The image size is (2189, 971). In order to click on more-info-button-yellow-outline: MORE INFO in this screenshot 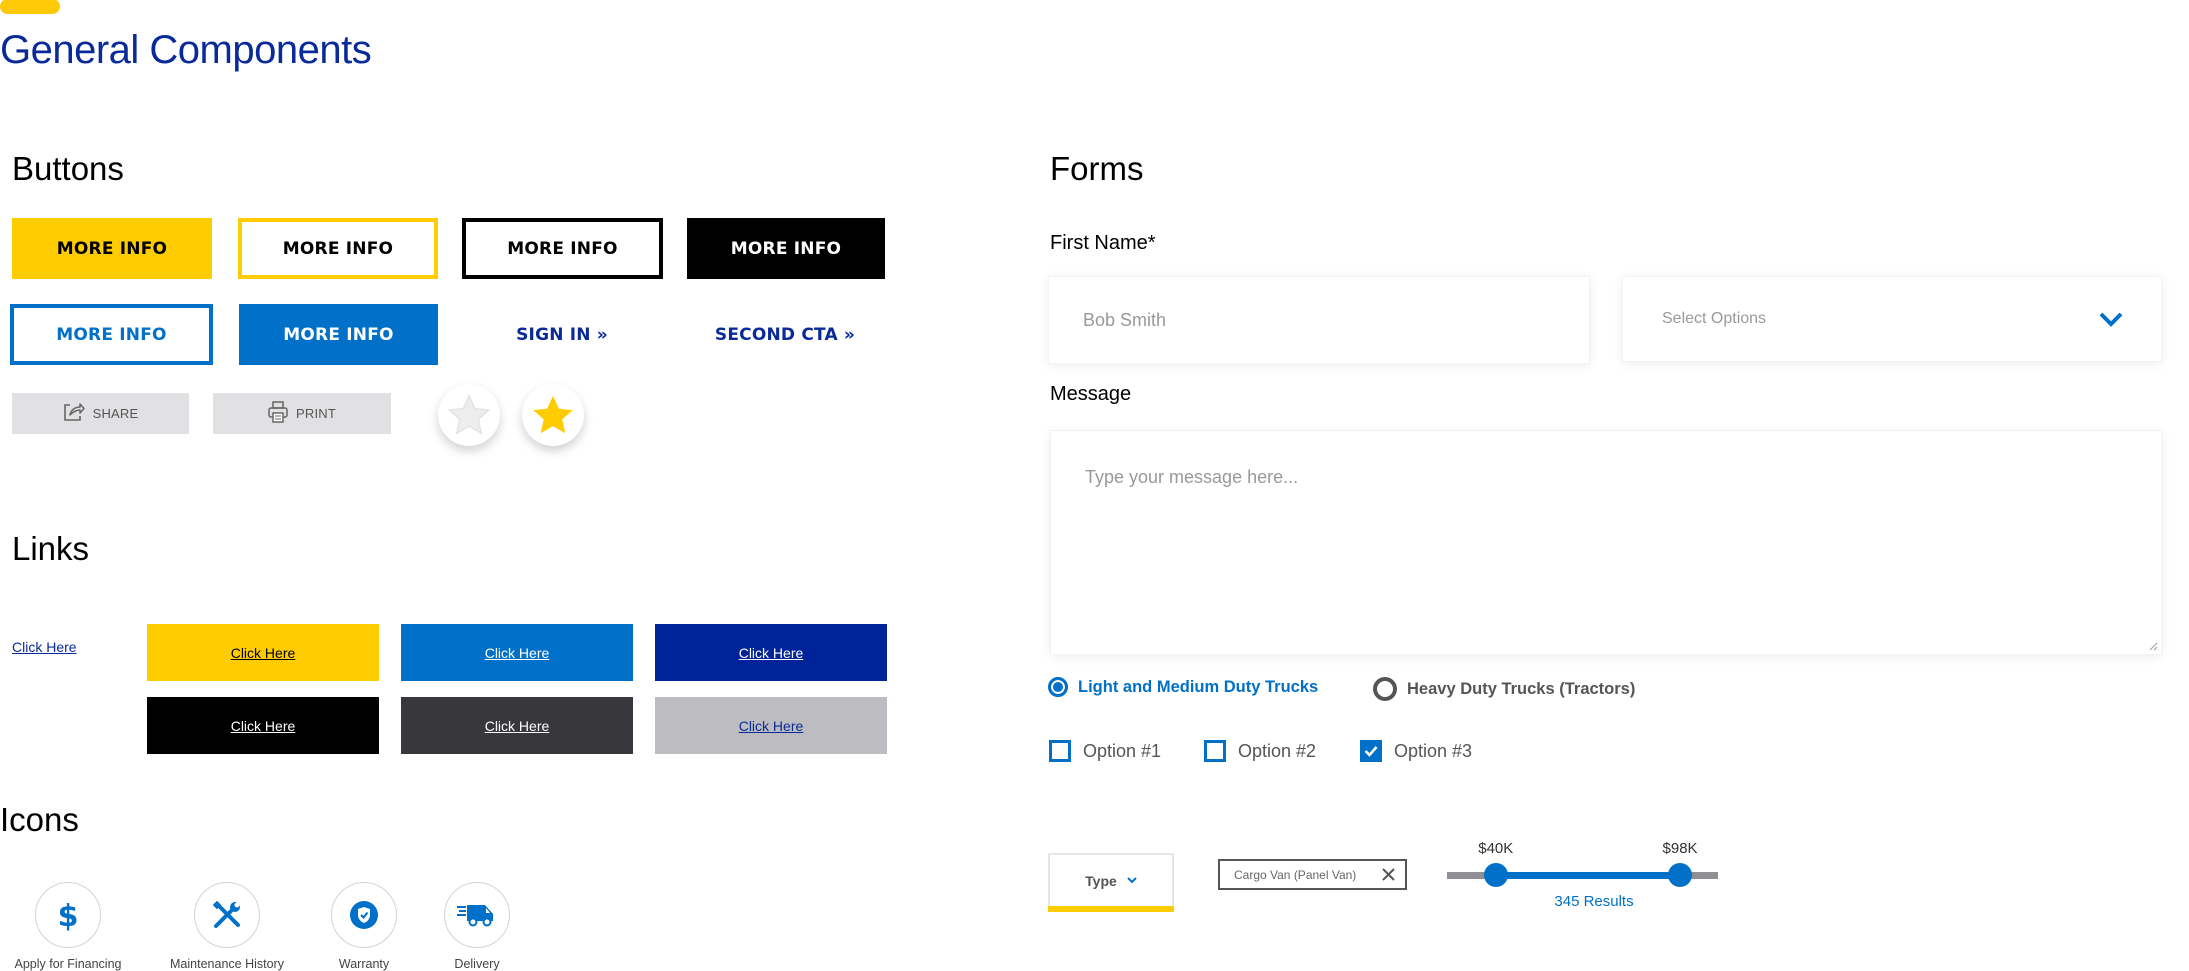, I will do `click(338, 248)`.